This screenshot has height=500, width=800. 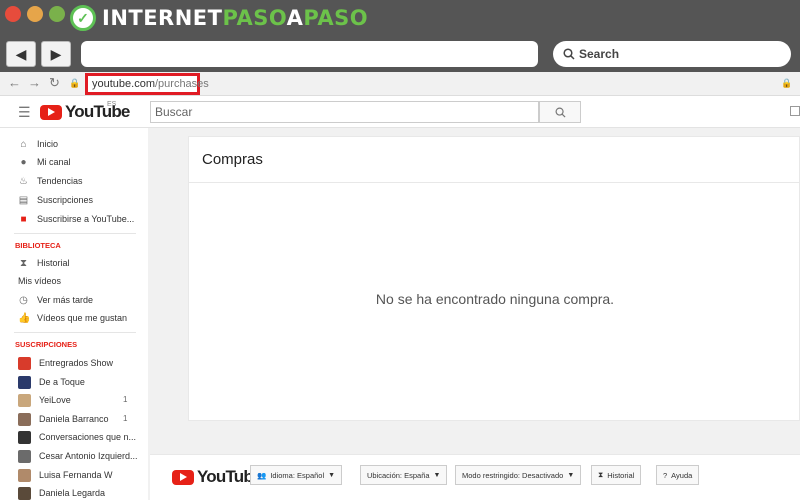 What do you see at coordinates (82, 318) in the screenshot?
I see `sidebar-item-label: Vídeos que me gustan` at bounding box center [82, 318].